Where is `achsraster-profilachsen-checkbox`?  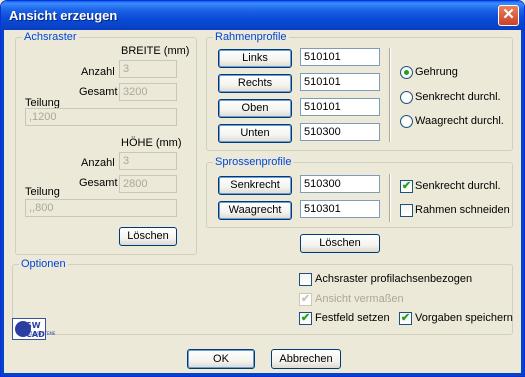
achsraster-profilachsen-checkbox is located at coordinates (305, 279).